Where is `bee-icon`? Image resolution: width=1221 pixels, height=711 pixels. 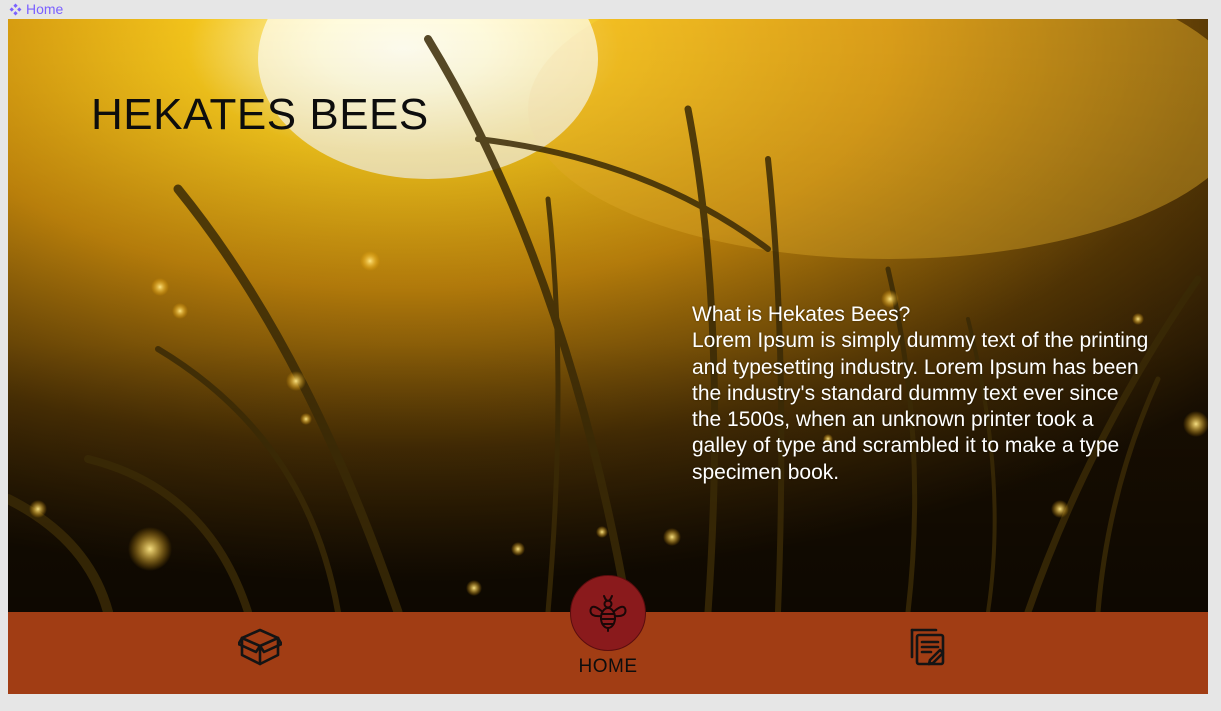
bee-icon is located at coordinates (608, 613).